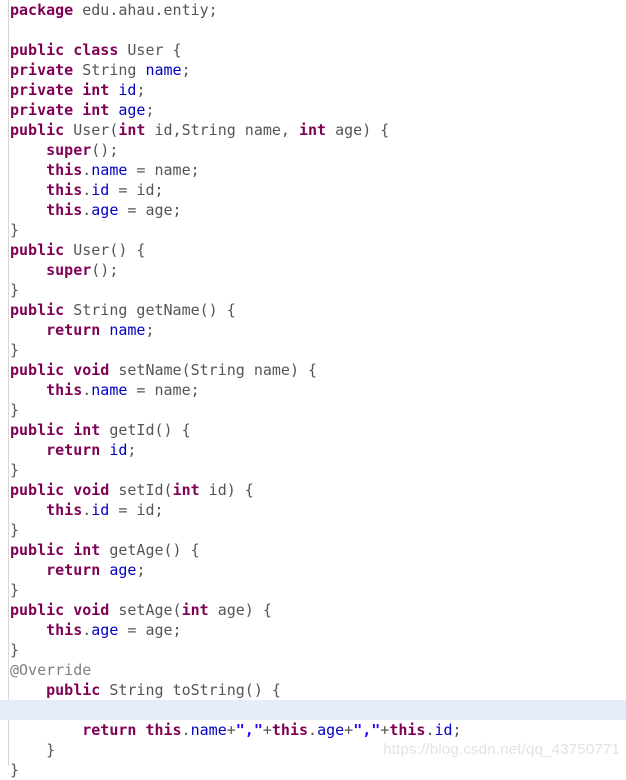 Image resolution: width=626 pixels, height=780 pixels. I want to click on code-line: private int id;, so click(313, 90).